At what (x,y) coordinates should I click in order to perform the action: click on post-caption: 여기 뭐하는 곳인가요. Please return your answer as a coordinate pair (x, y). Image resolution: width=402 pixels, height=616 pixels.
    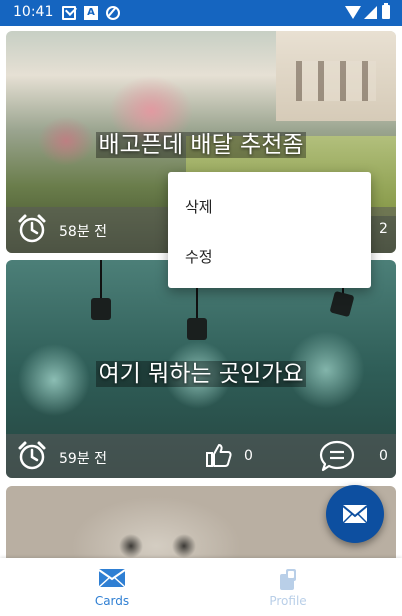
    Looking at the image, I should click on (201, 374).